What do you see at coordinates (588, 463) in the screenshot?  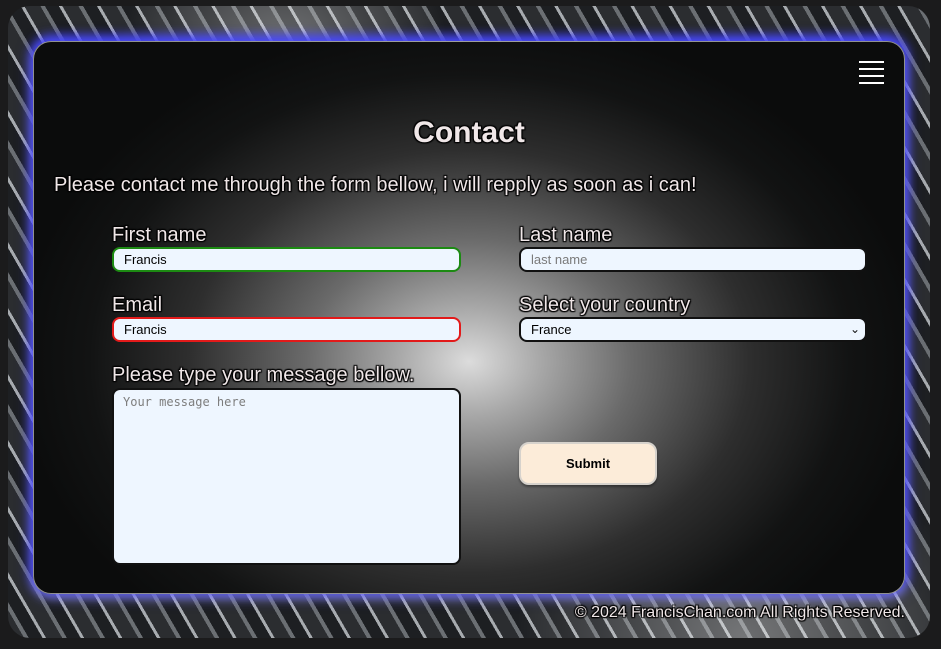 I see `submit-button: Submit` at bounding box center [588, 463].